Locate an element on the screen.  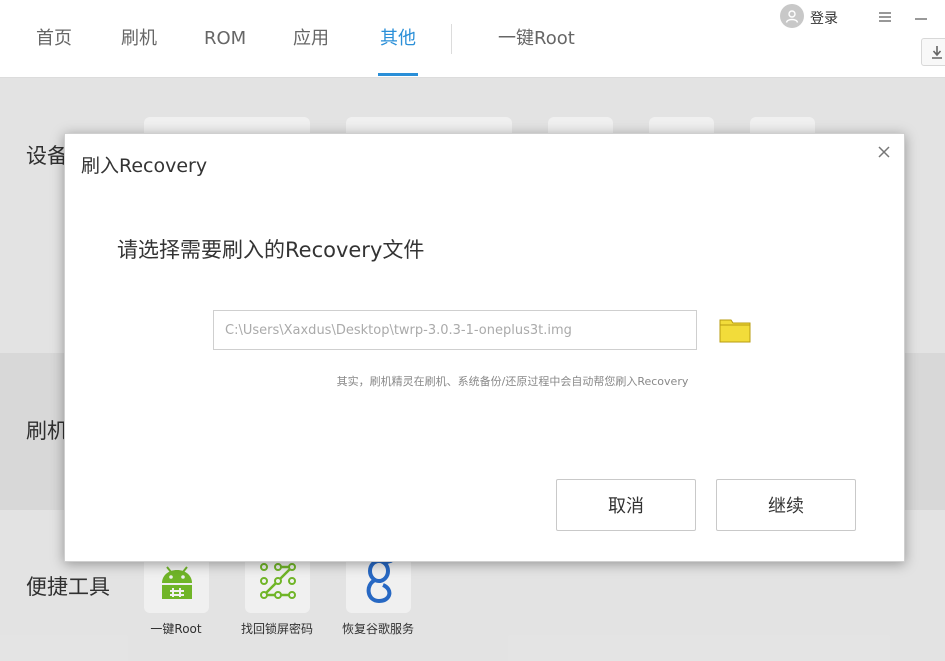
cancel-button: 取消 is located at coordinates (626, 505).